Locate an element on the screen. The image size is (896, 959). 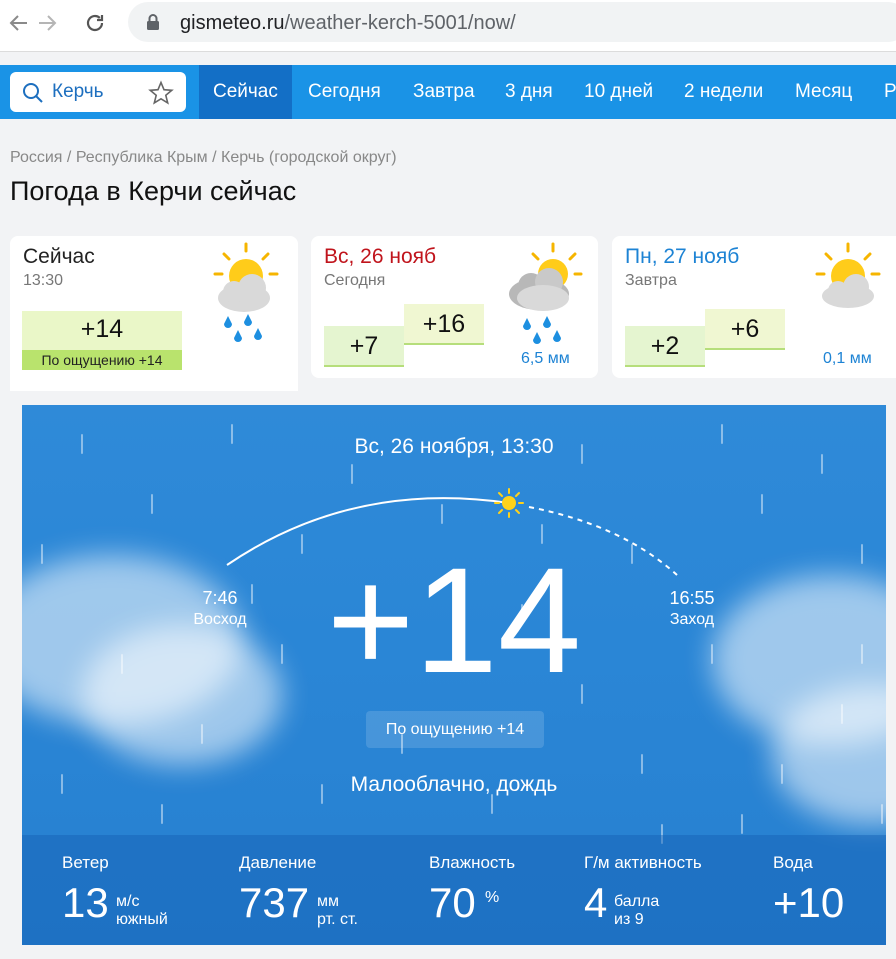
forecast-tab-subtitle: Сегодня is located at coordinates (355, 280).